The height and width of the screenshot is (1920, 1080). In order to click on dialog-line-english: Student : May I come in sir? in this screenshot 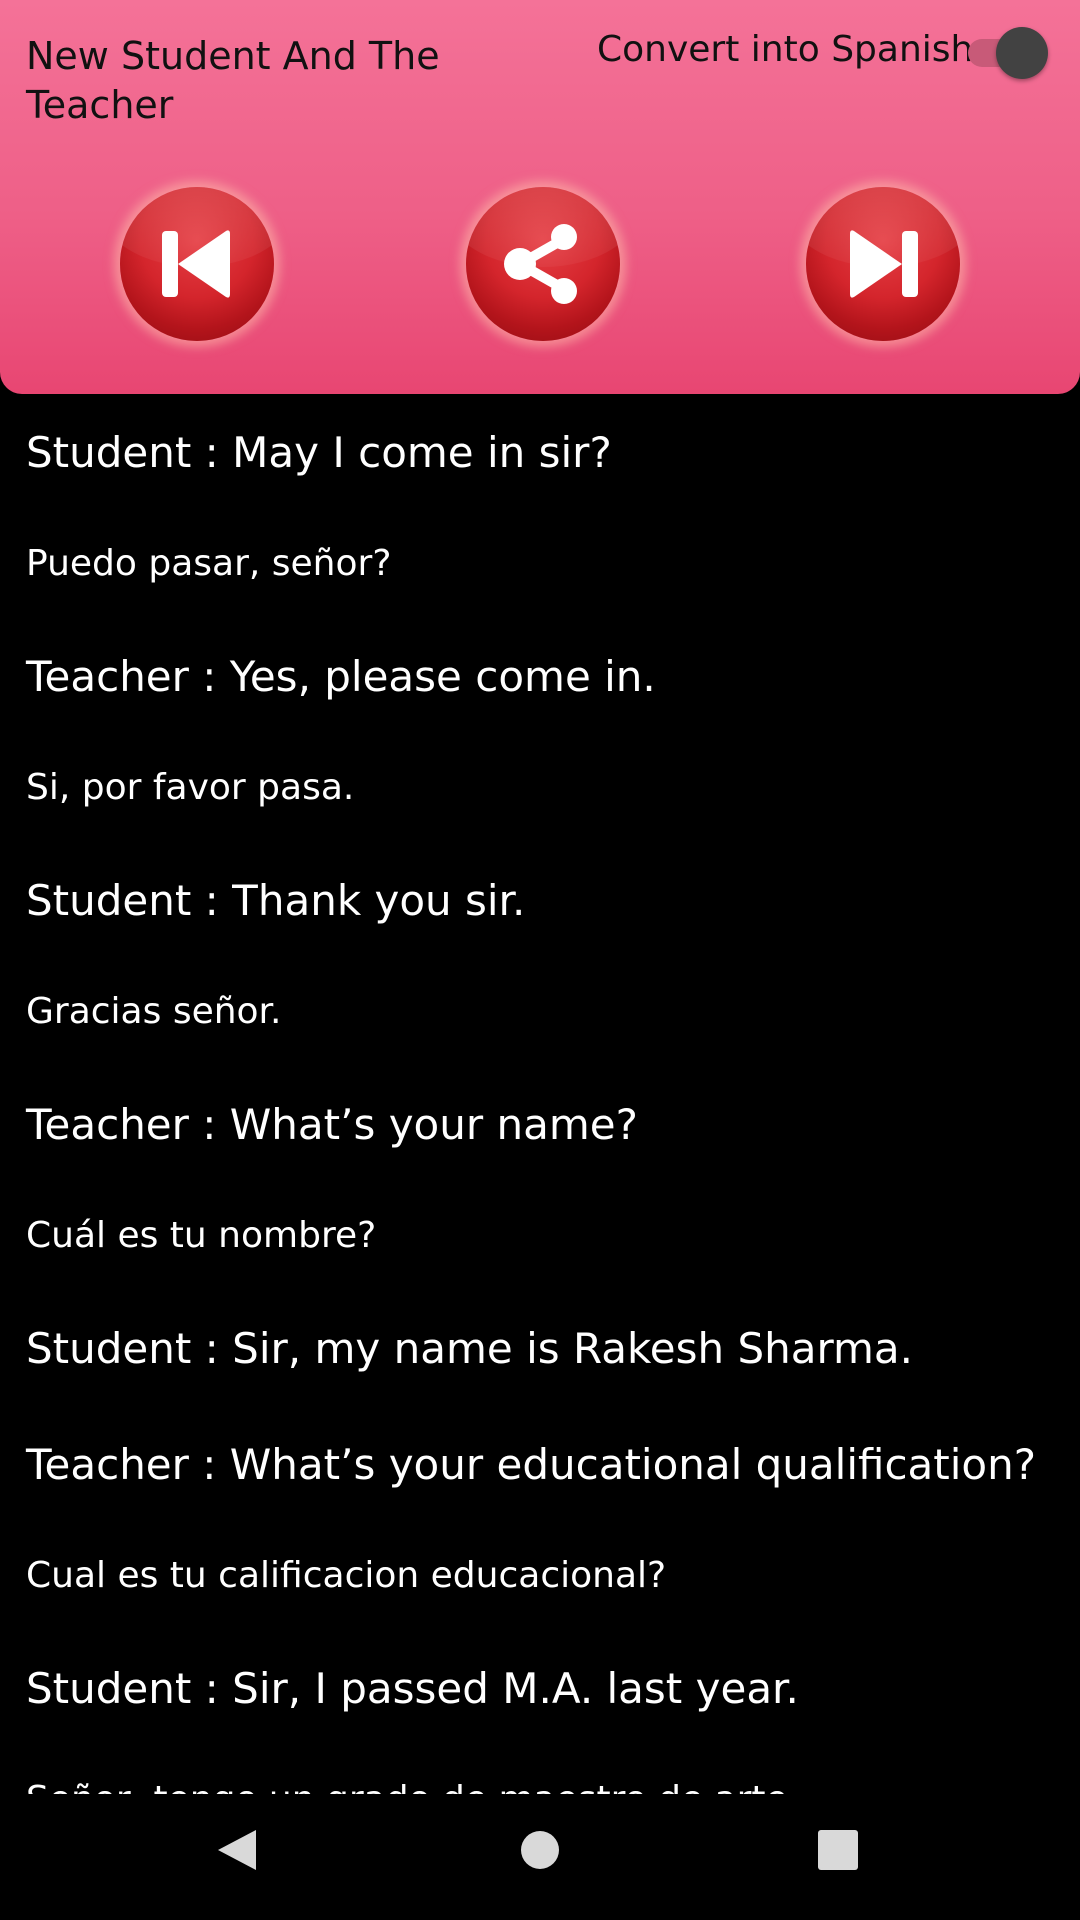, I will do `click(319, 452)`.